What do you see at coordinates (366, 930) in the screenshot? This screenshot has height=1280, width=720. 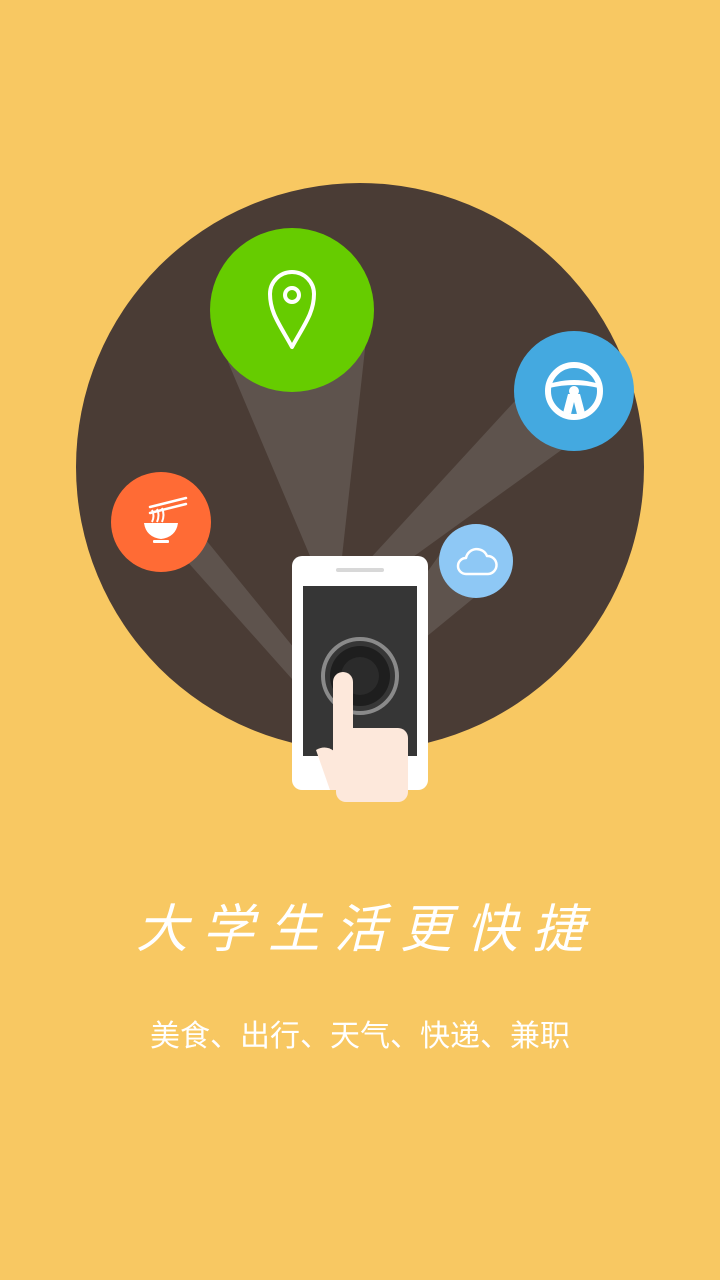 I see `headline: 大学生活更快捷` at bounding box center [366, 930].